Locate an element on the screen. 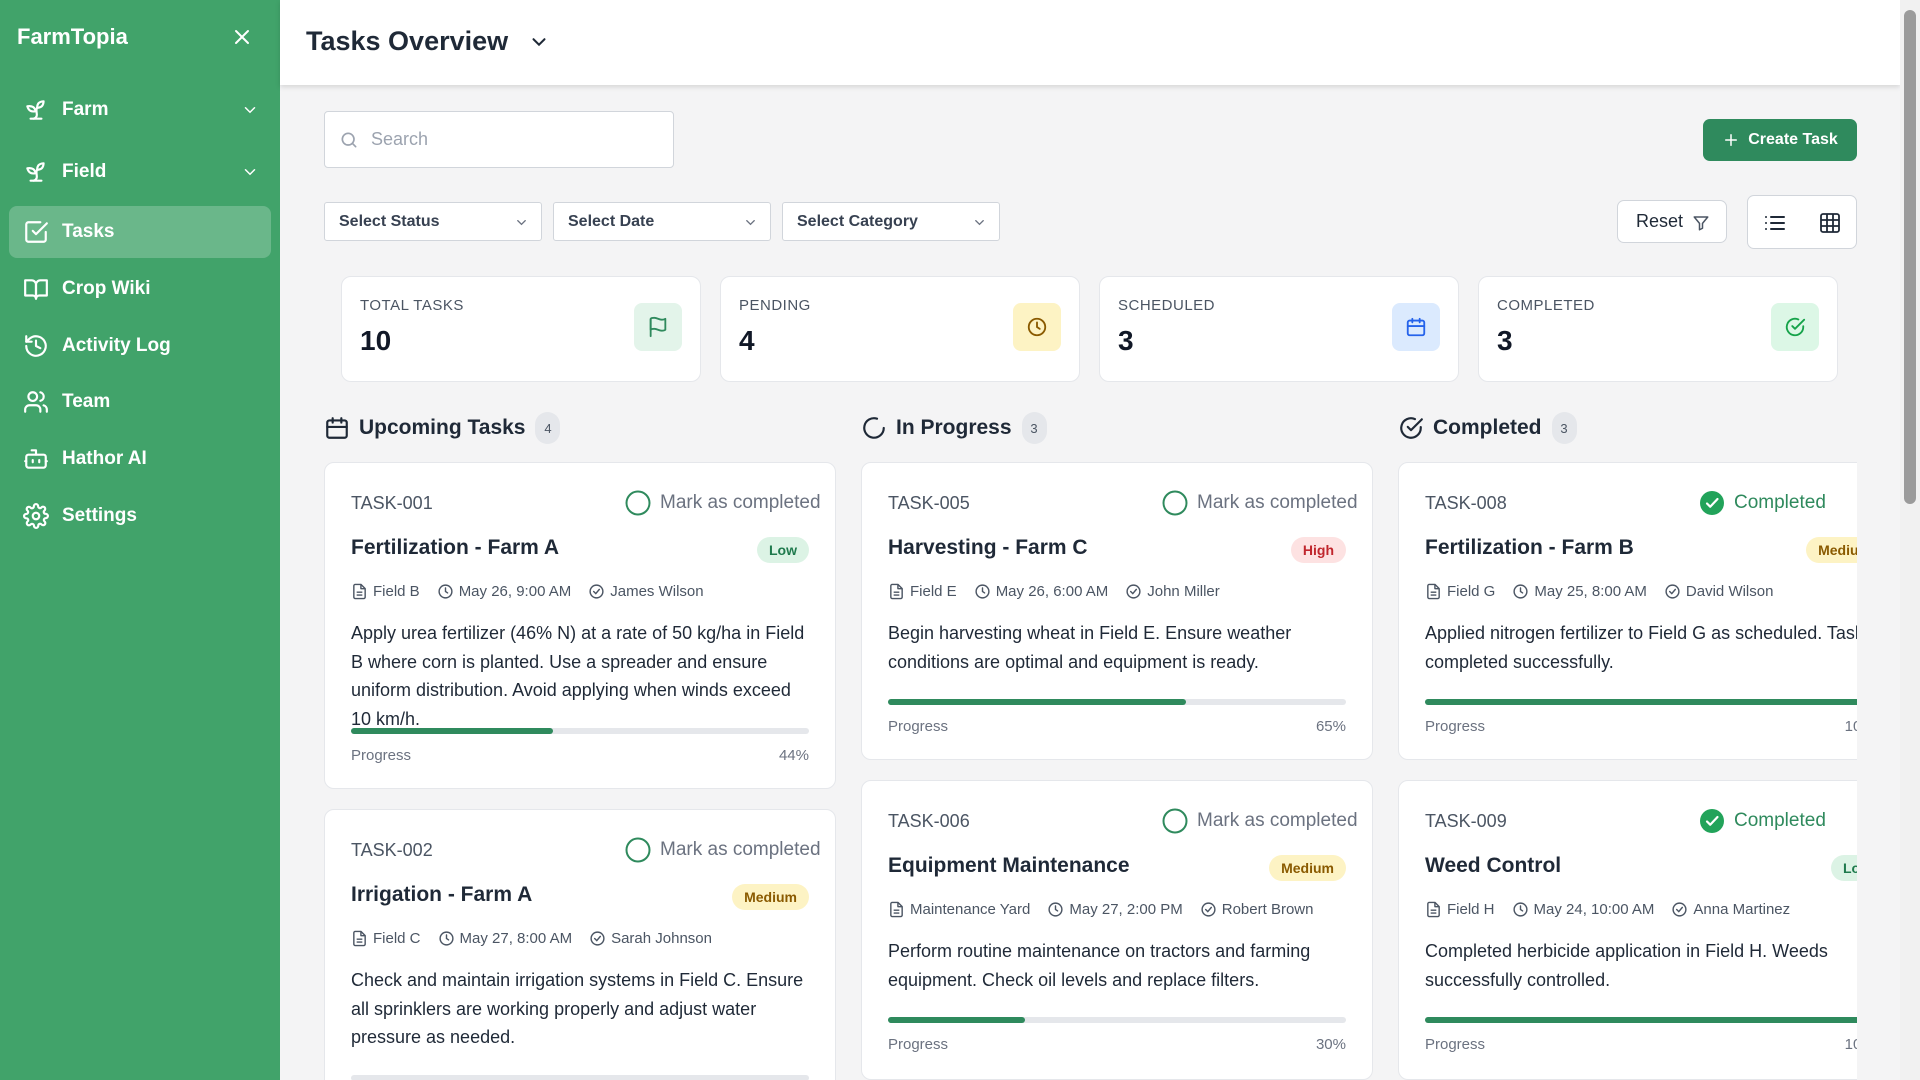 This screenshot has height=1080, width=1920. list-icon is located at coordinates (1775, 223).